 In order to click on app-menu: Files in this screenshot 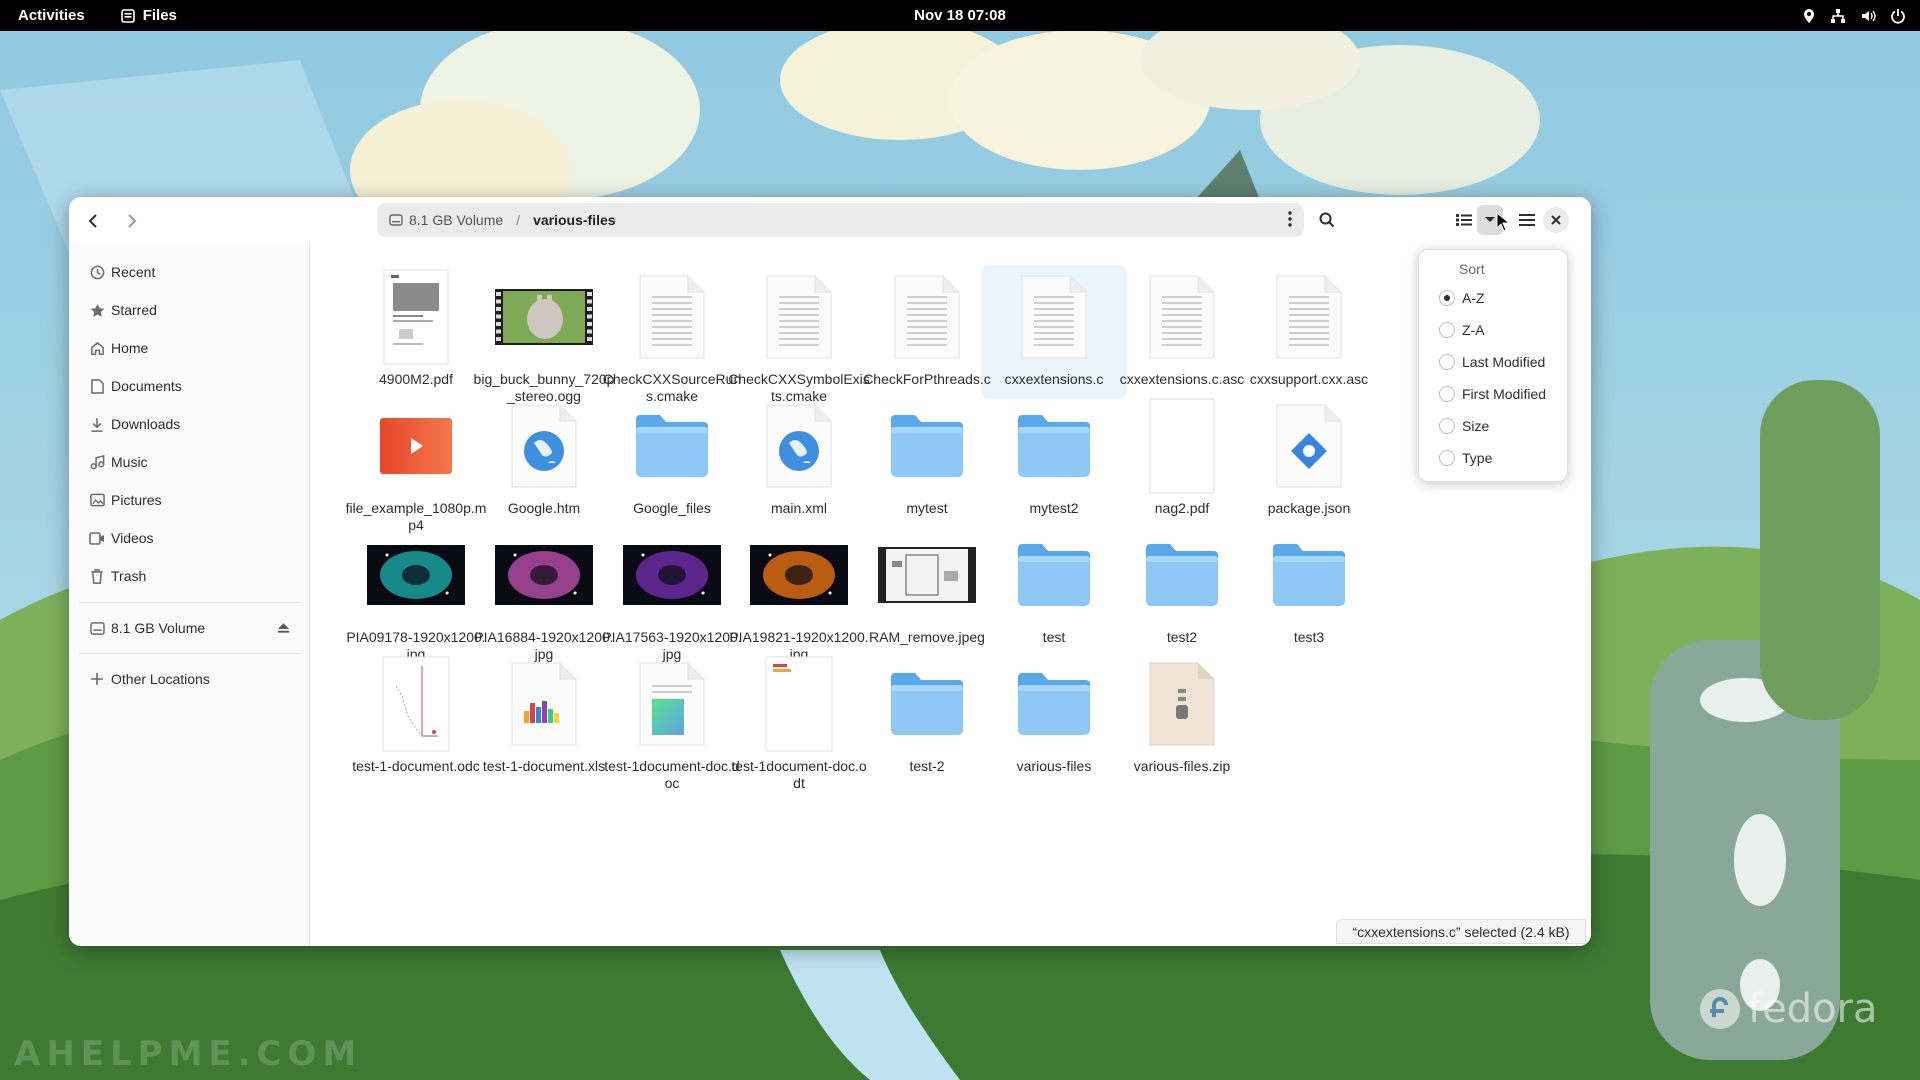, I will do `click(148, 15)`.